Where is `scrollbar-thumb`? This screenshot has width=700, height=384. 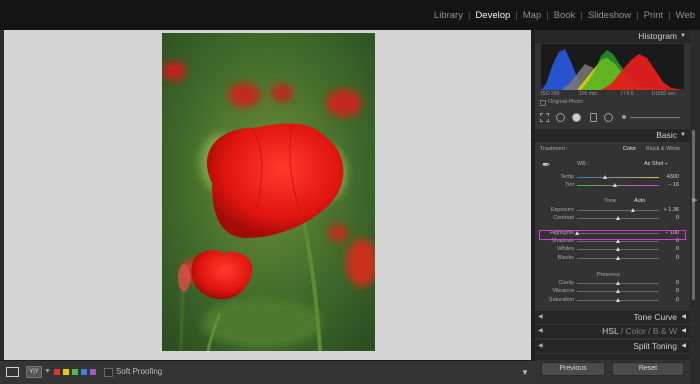 scrollbar-thumb is located at coordinates (693, 215).